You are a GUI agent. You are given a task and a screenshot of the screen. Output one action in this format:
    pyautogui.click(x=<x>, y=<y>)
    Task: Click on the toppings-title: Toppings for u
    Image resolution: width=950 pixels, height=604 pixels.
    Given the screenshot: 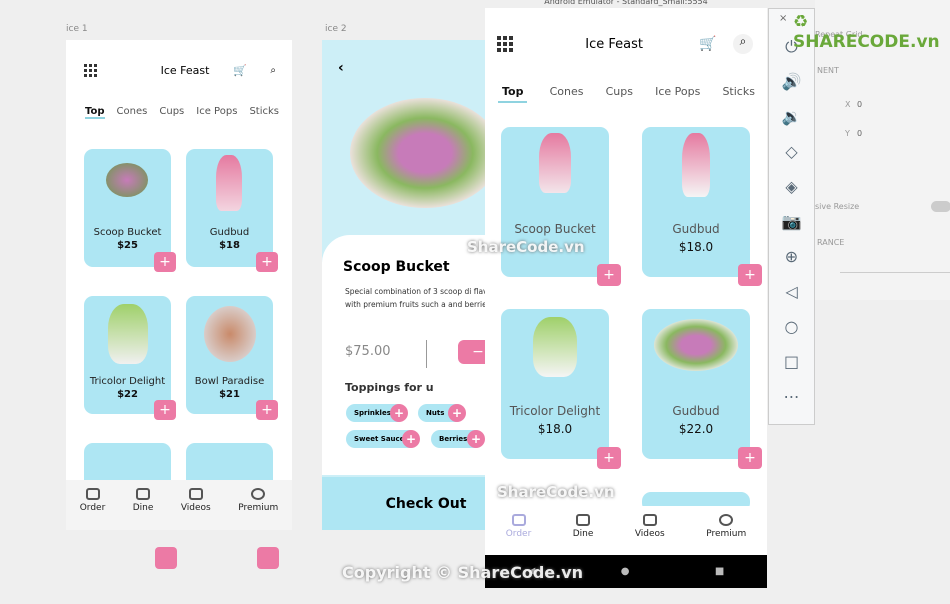 What is the action you would take?
    pyautogui.click(x=389, y=387)
    